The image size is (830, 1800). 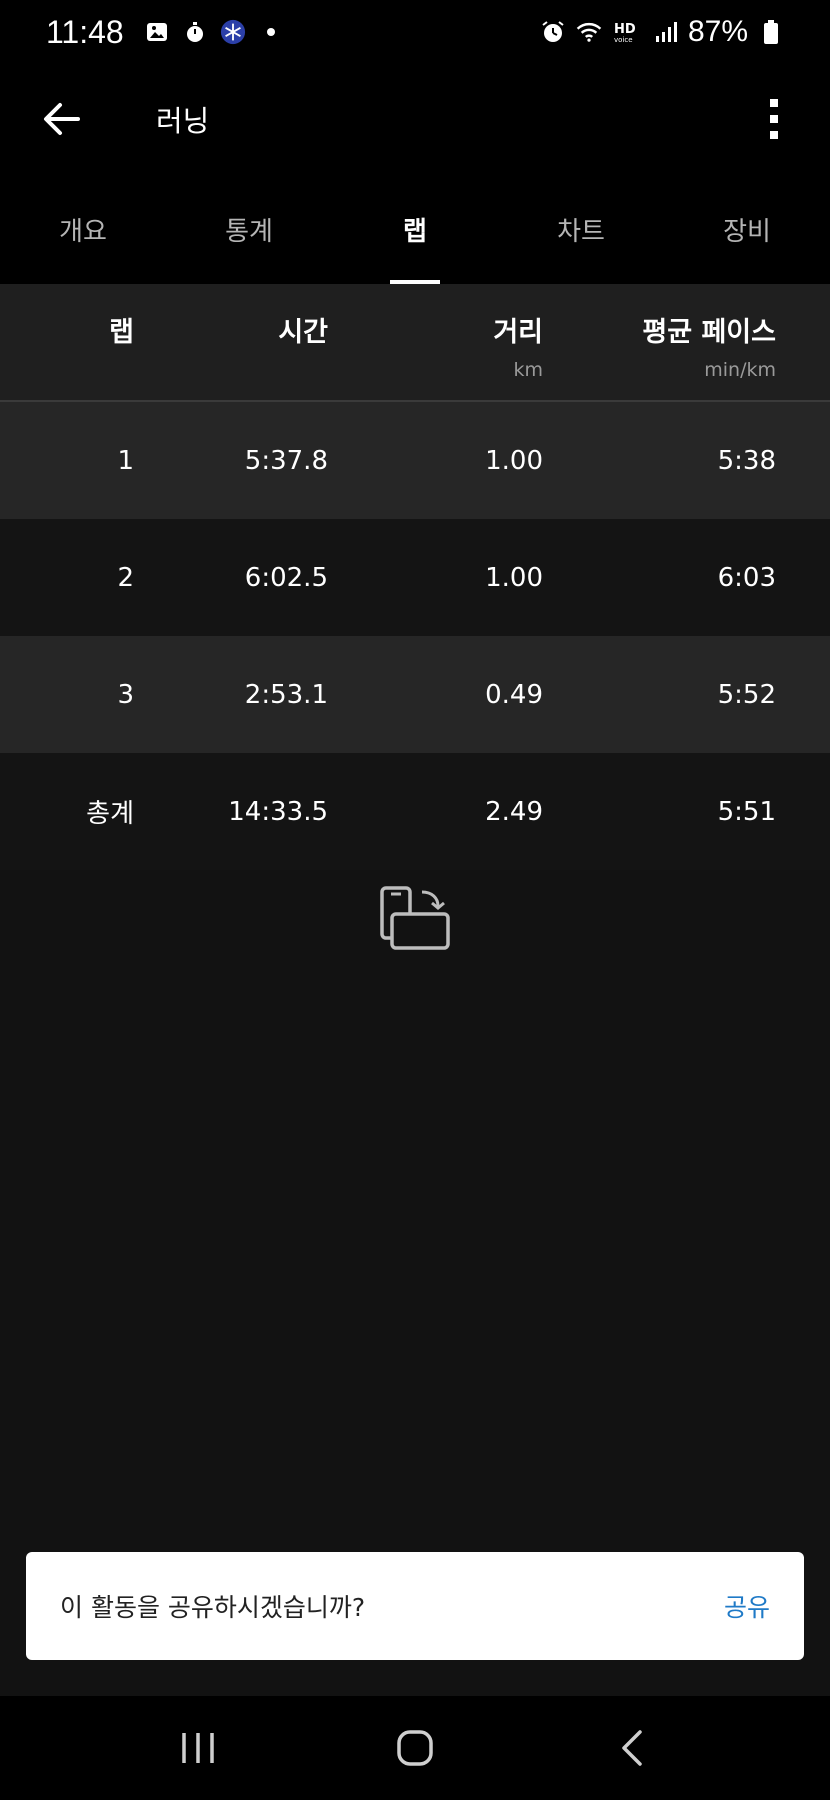 I want to click on more-vert-icon, so click(x=774, y=119).